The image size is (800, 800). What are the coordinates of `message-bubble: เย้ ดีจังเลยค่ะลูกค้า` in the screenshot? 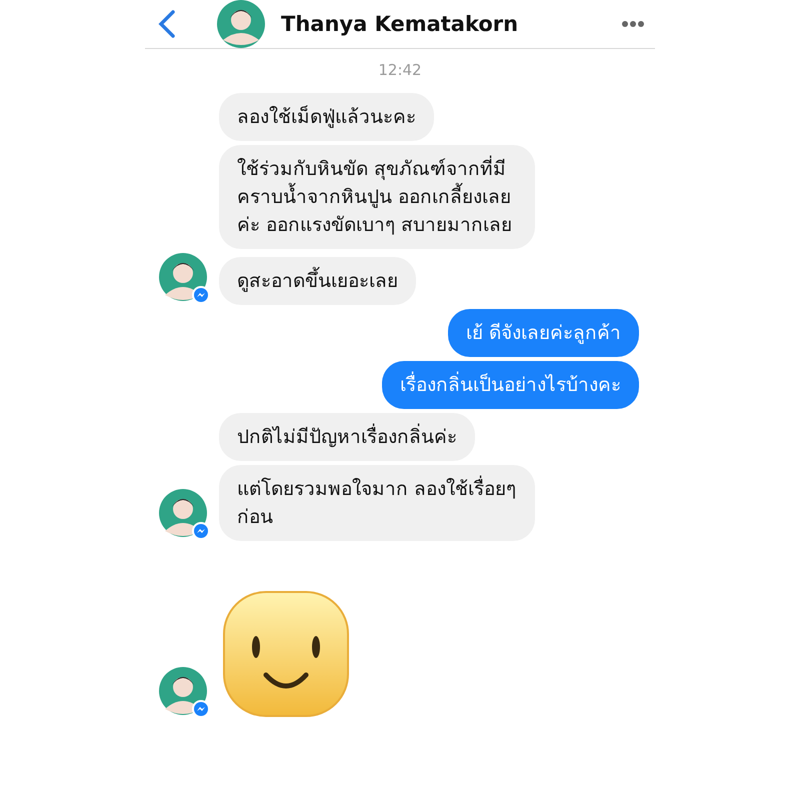 It's located at (543, 333).